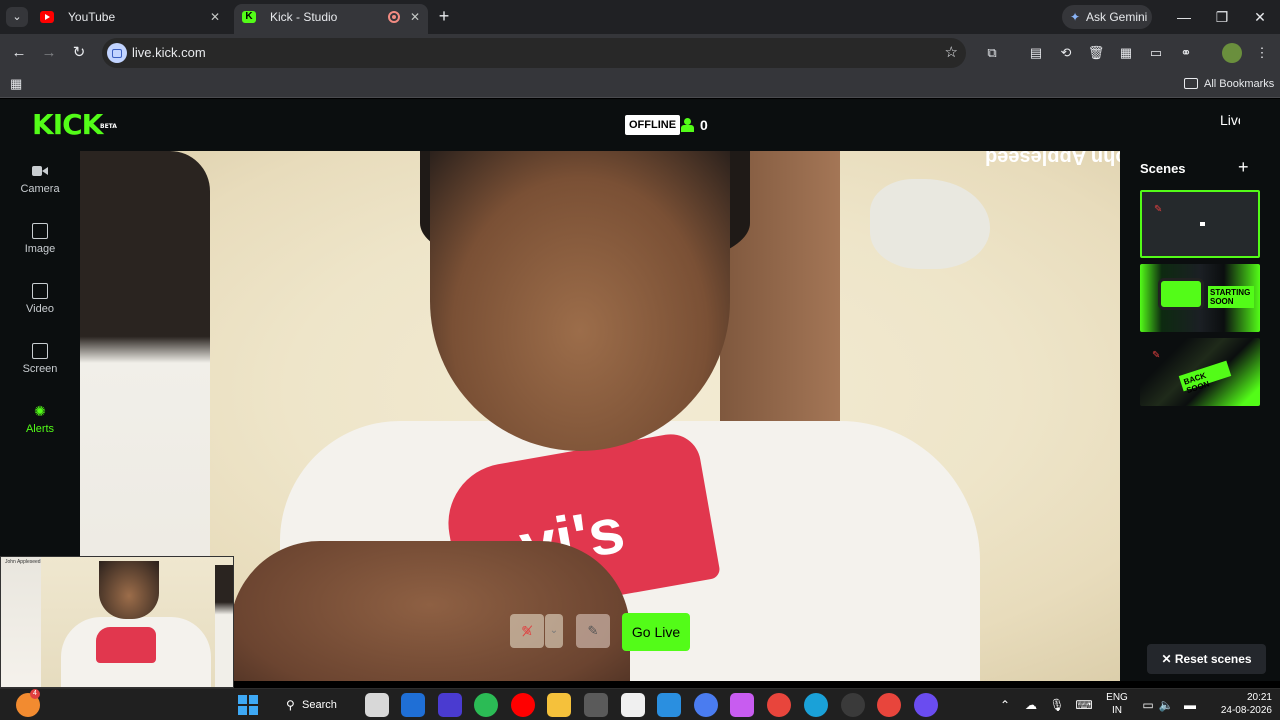 The width and height of the screenshot is (1280, 720). I want to click on scene-camera-dot, so click(1202, 224).